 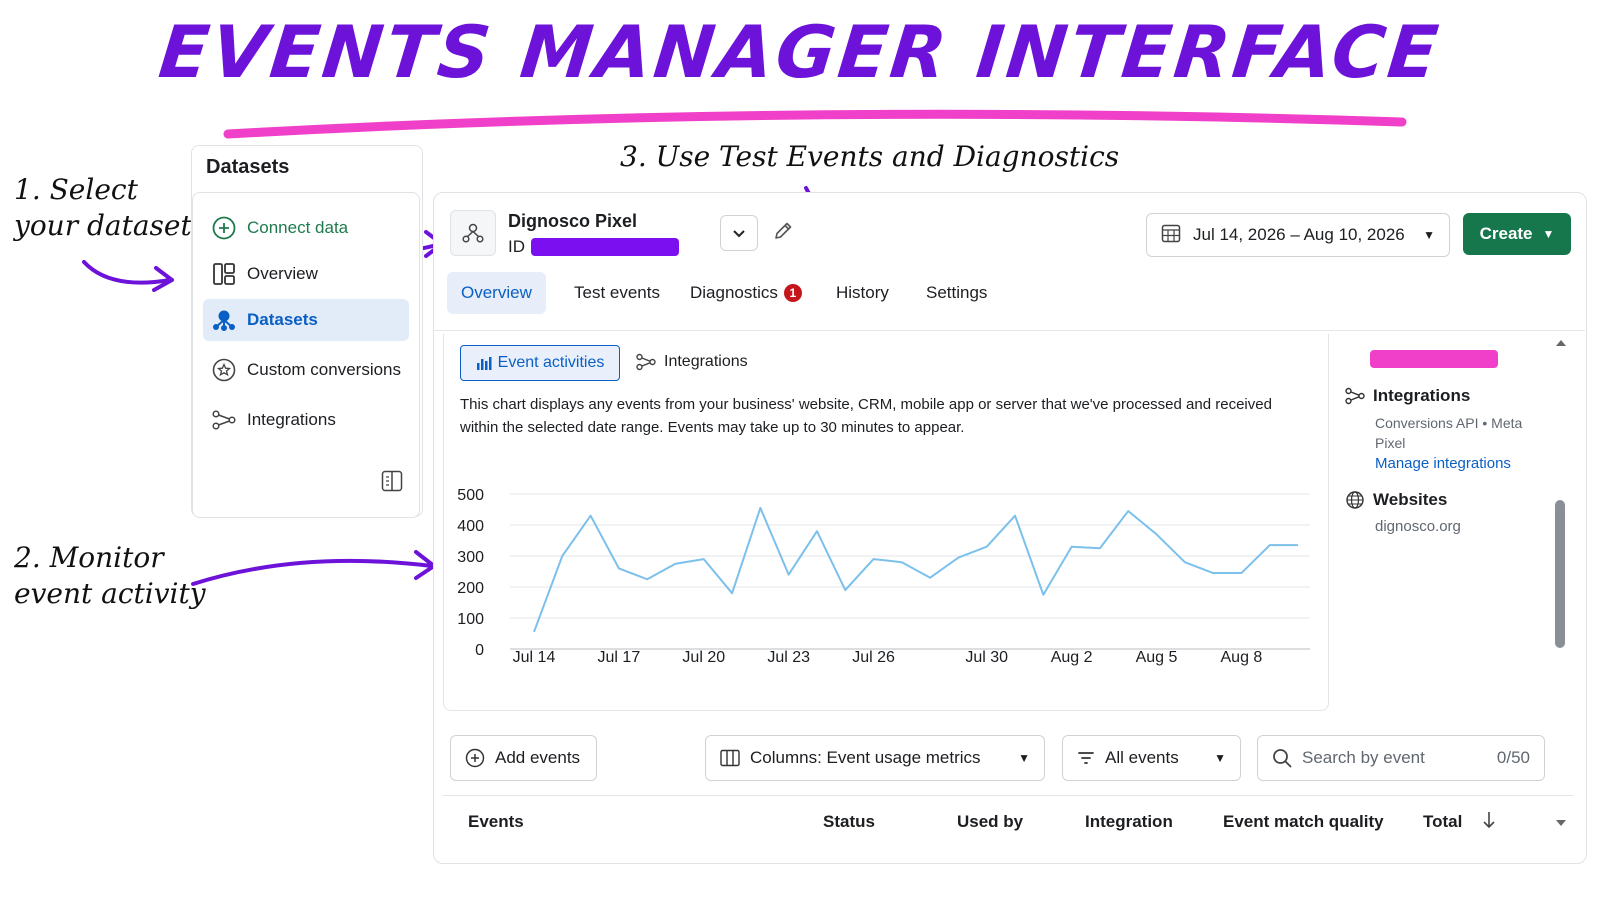 I want to click on website-domain: dignosco.org, so click(x=1418, y=526).